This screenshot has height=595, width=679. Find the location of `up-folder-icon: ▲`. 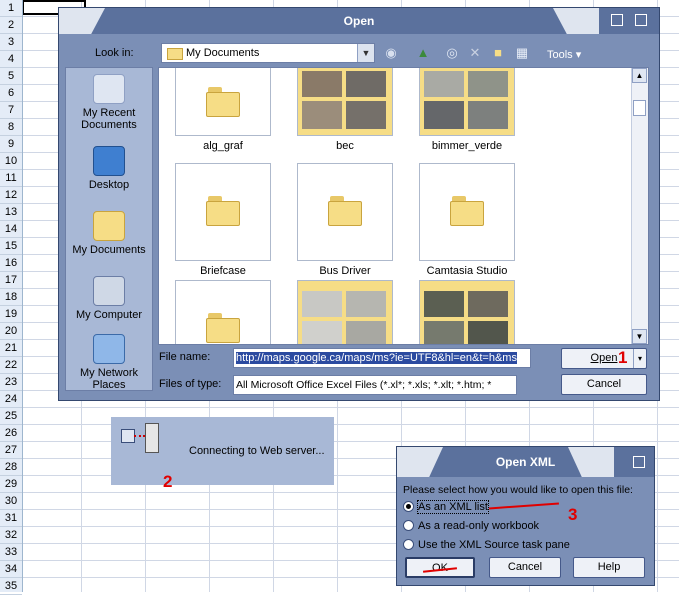

up-folder-icon: ▲ is located at coordinates (423, 53).